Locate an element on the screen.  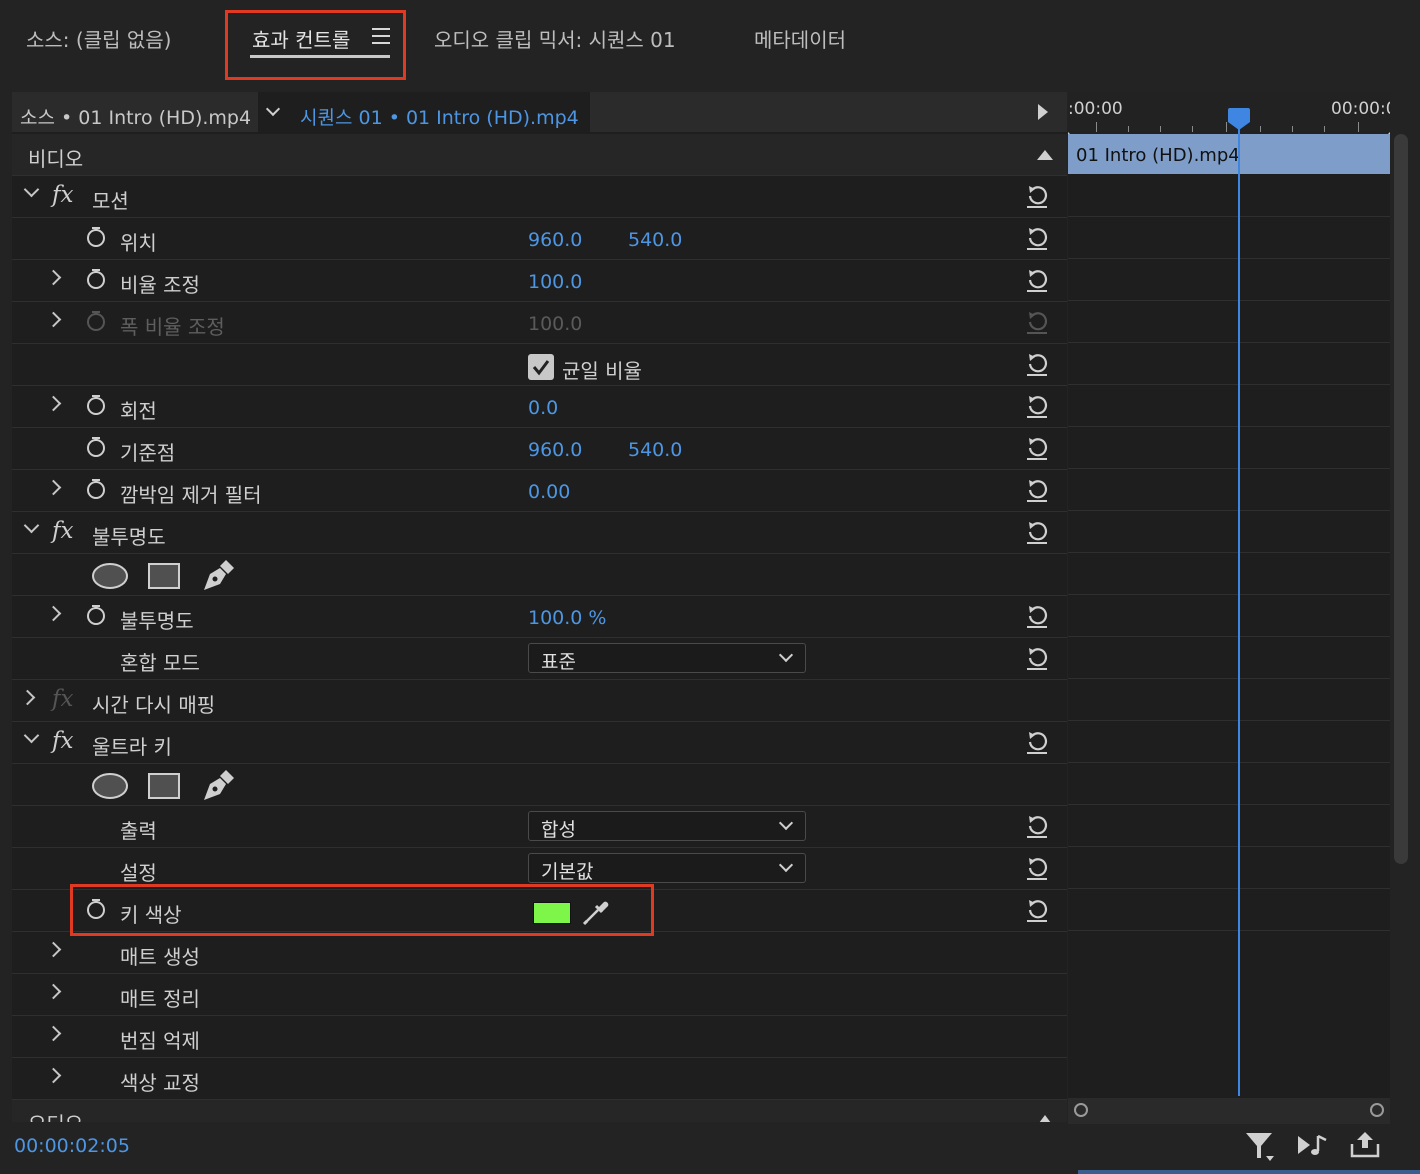
sequence-clip-selector: 시퀀스 01 • 01 Intro (HD).mp4 is located at coordinates (424, 112).